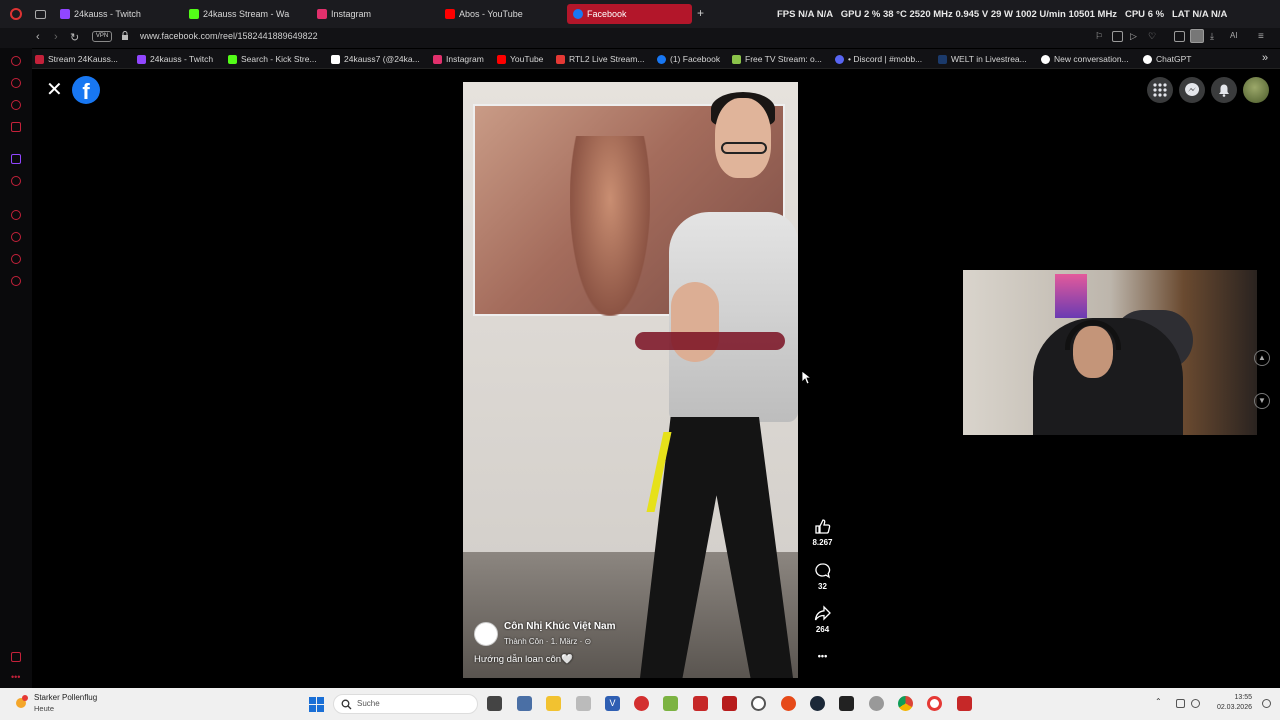 This screenshot has height=720, width=1280. I want to click on app-icon-dark, so click(846, 703).